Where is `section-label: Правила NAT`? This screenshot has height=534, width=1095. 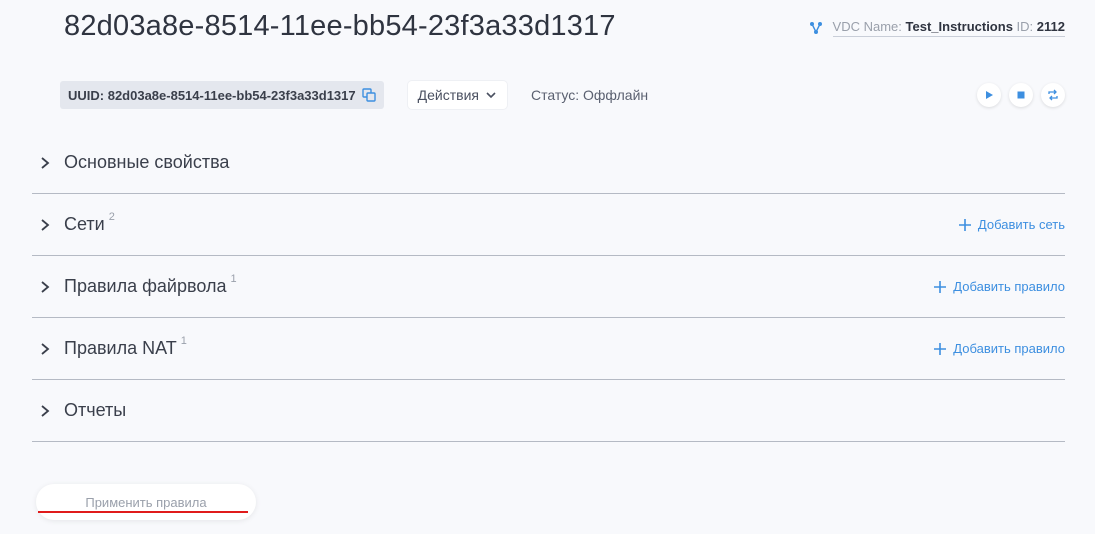 section-label: Правила NAT is located at coordinates (120, 348).